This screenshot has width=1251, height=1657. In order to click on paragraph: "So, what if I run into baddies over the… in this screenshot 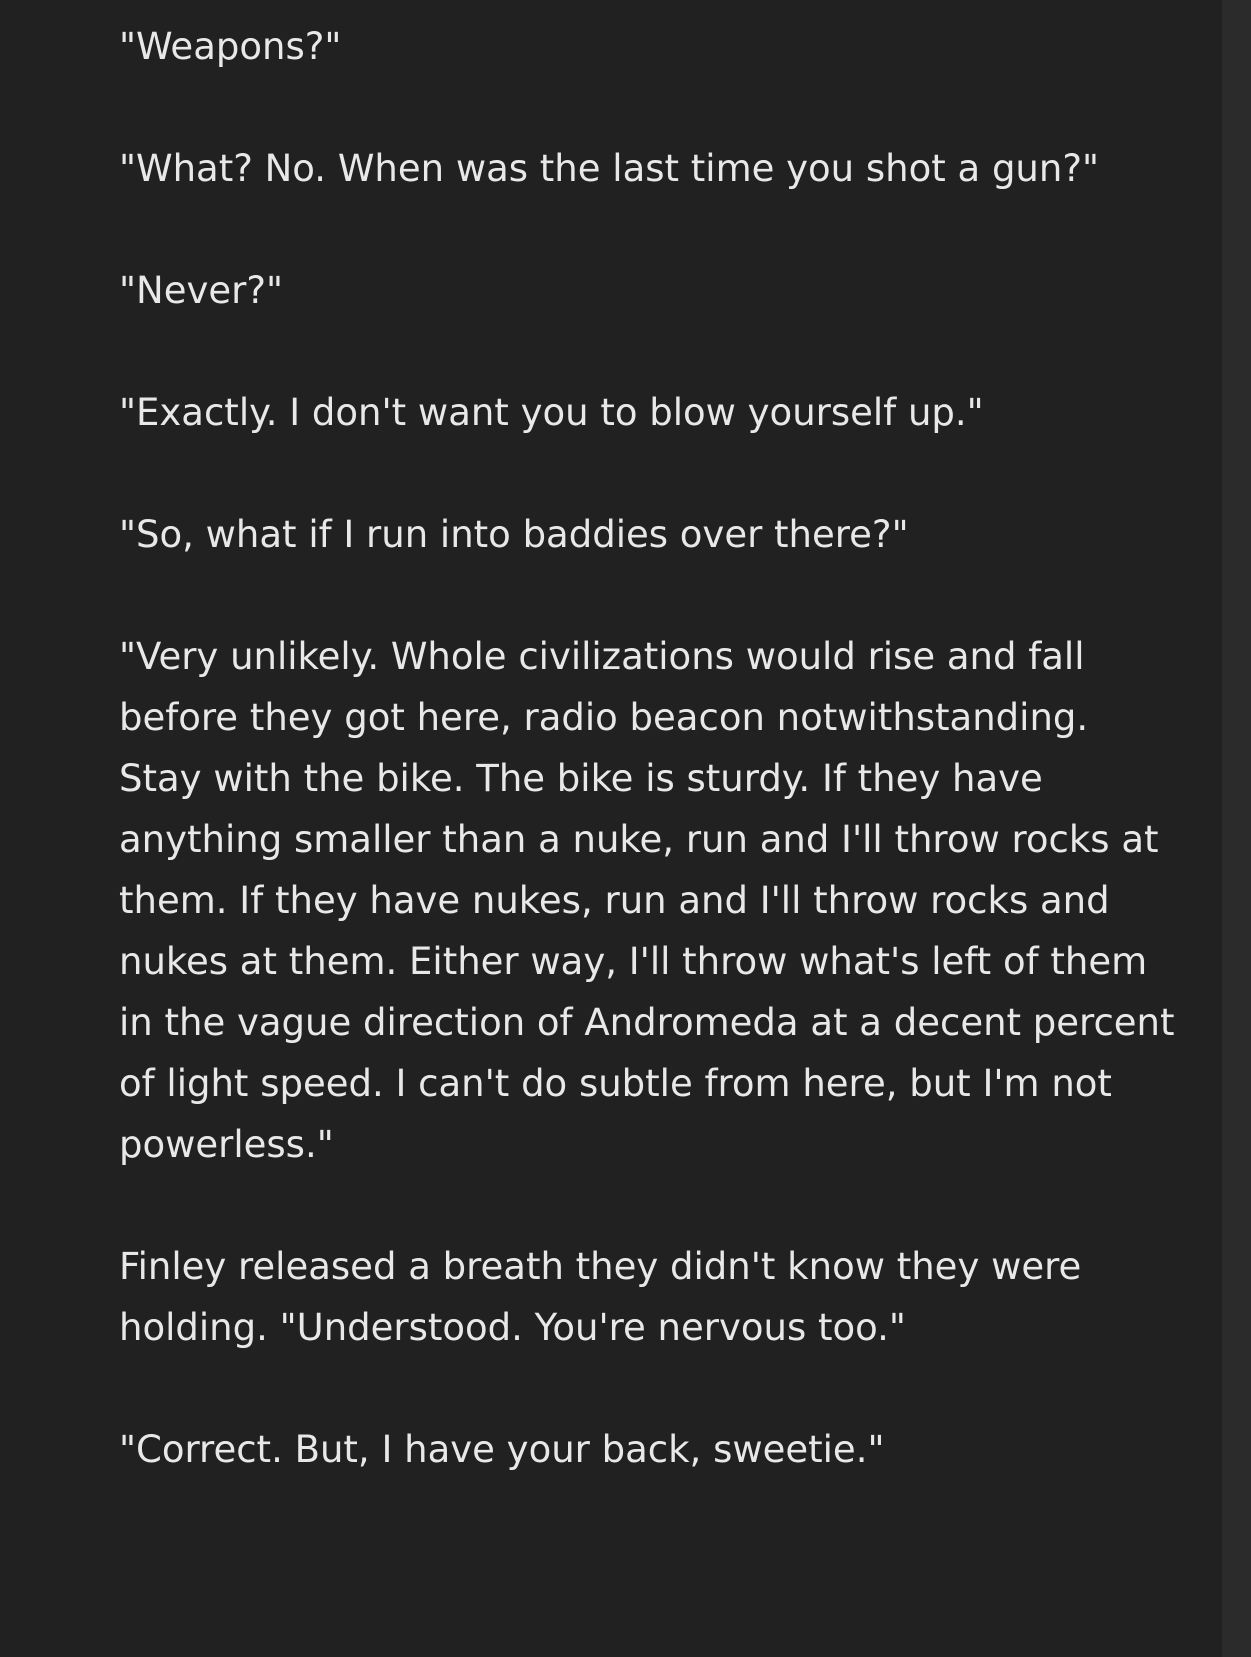, I will do `click(514, 534)`.